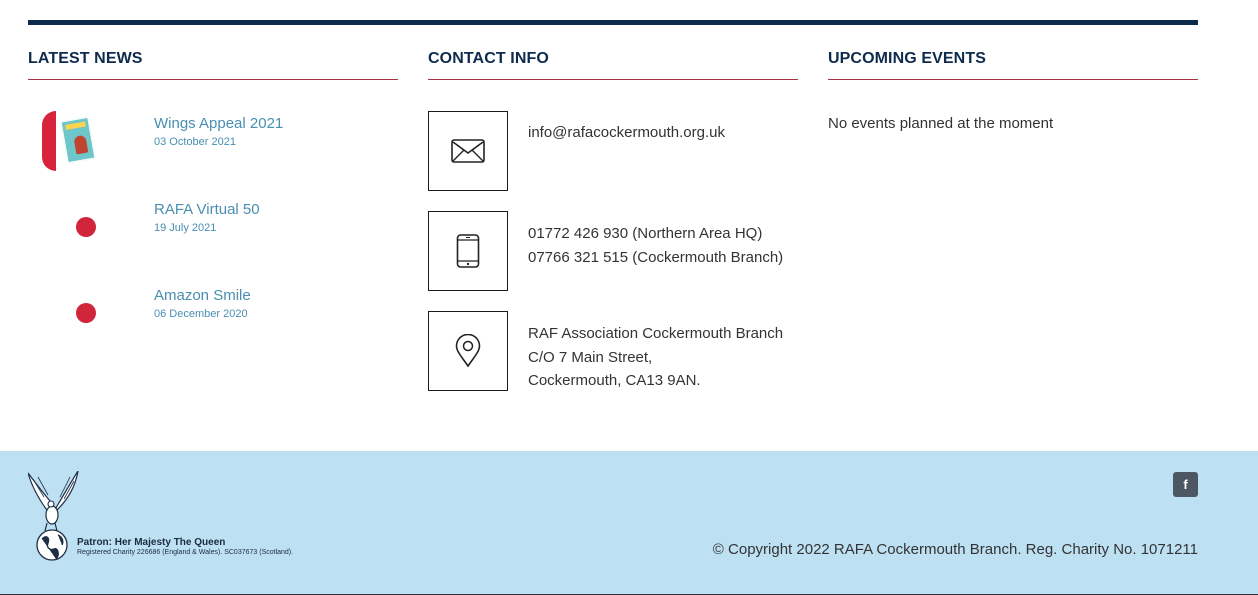 The image size is (1258, 595). I want to click on news-title-link: RAFA Virtual 50, so click(207, 210).